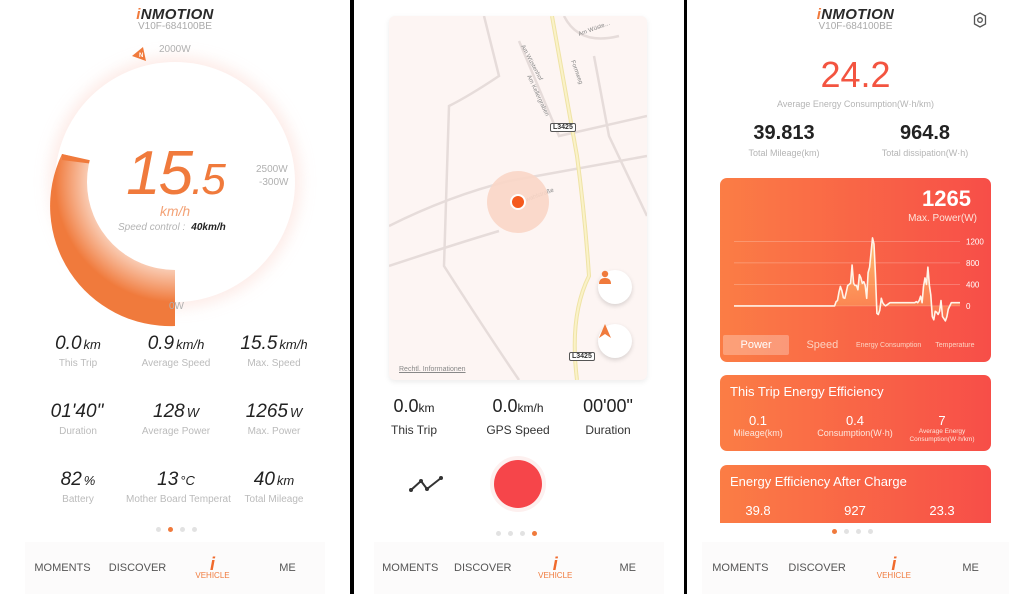 This screenshot has width=1024, height=594. I want to click on chart-series-line, so click(847, 279).